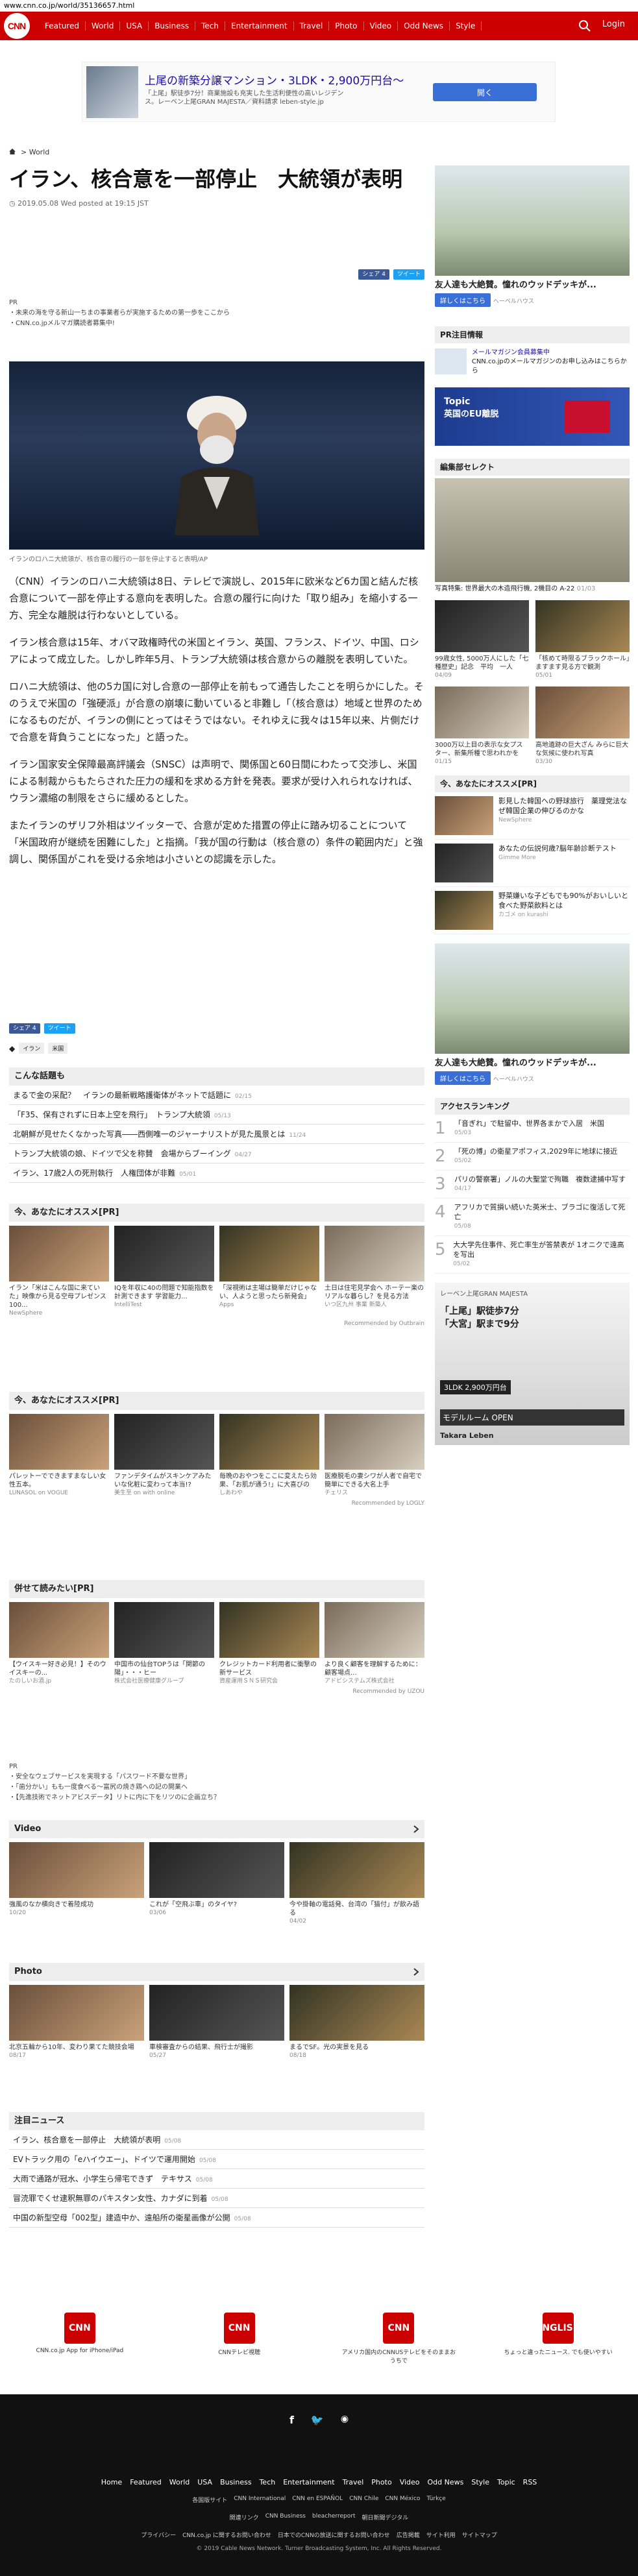 The height and width of the screenshot is (2576, 638). Describe the element at coordinates (533, 589) in the screenshot. I see `editor-main-caption: 写真特集: 世界最大の木造飛行機, 2機目の A-22 01/03` at that location.